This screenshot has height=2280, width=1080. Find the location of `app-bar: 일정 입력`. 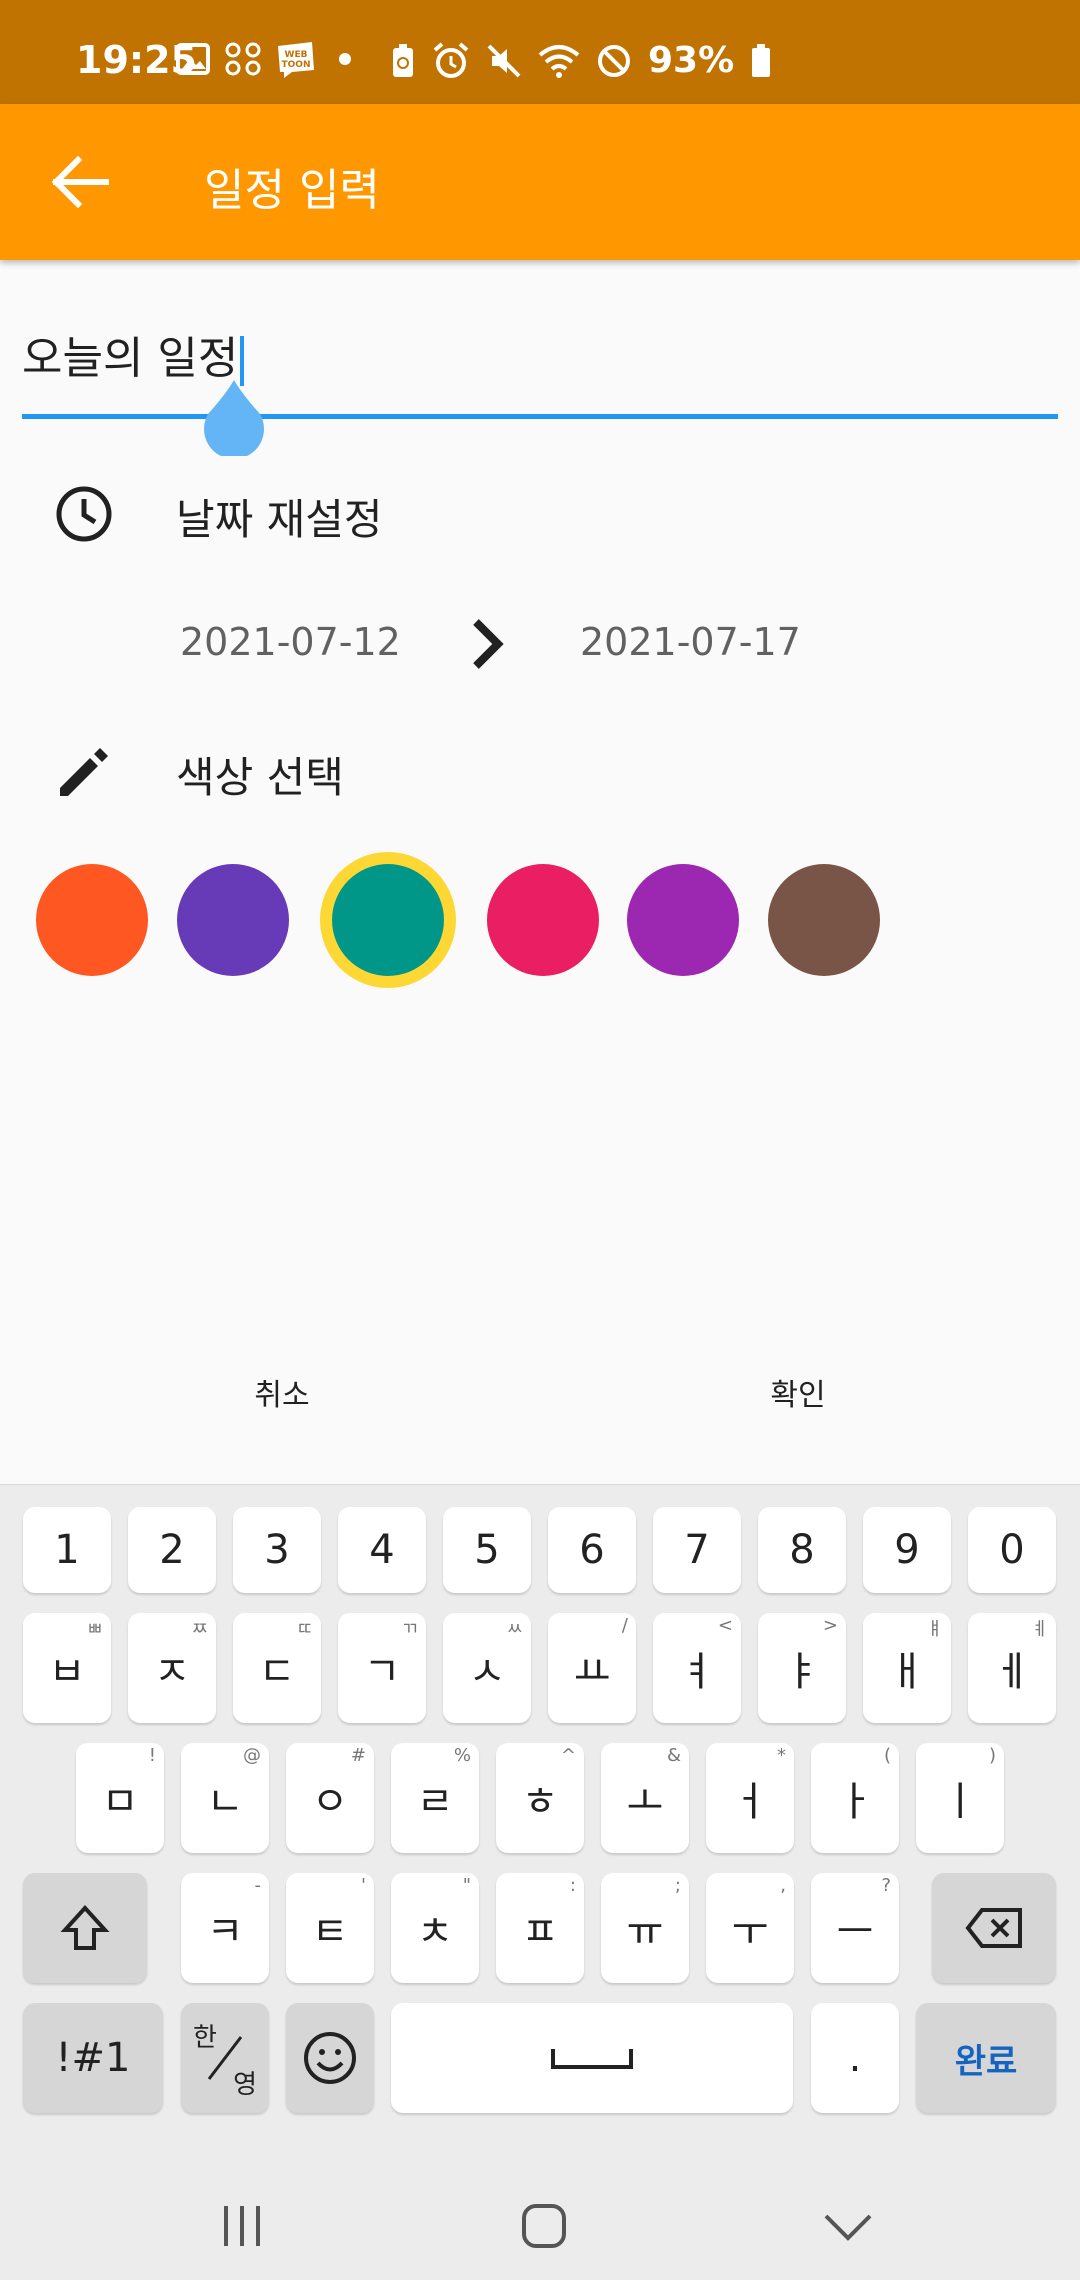

app-bar: 일정 입력 is located at coordinates (540, 182).